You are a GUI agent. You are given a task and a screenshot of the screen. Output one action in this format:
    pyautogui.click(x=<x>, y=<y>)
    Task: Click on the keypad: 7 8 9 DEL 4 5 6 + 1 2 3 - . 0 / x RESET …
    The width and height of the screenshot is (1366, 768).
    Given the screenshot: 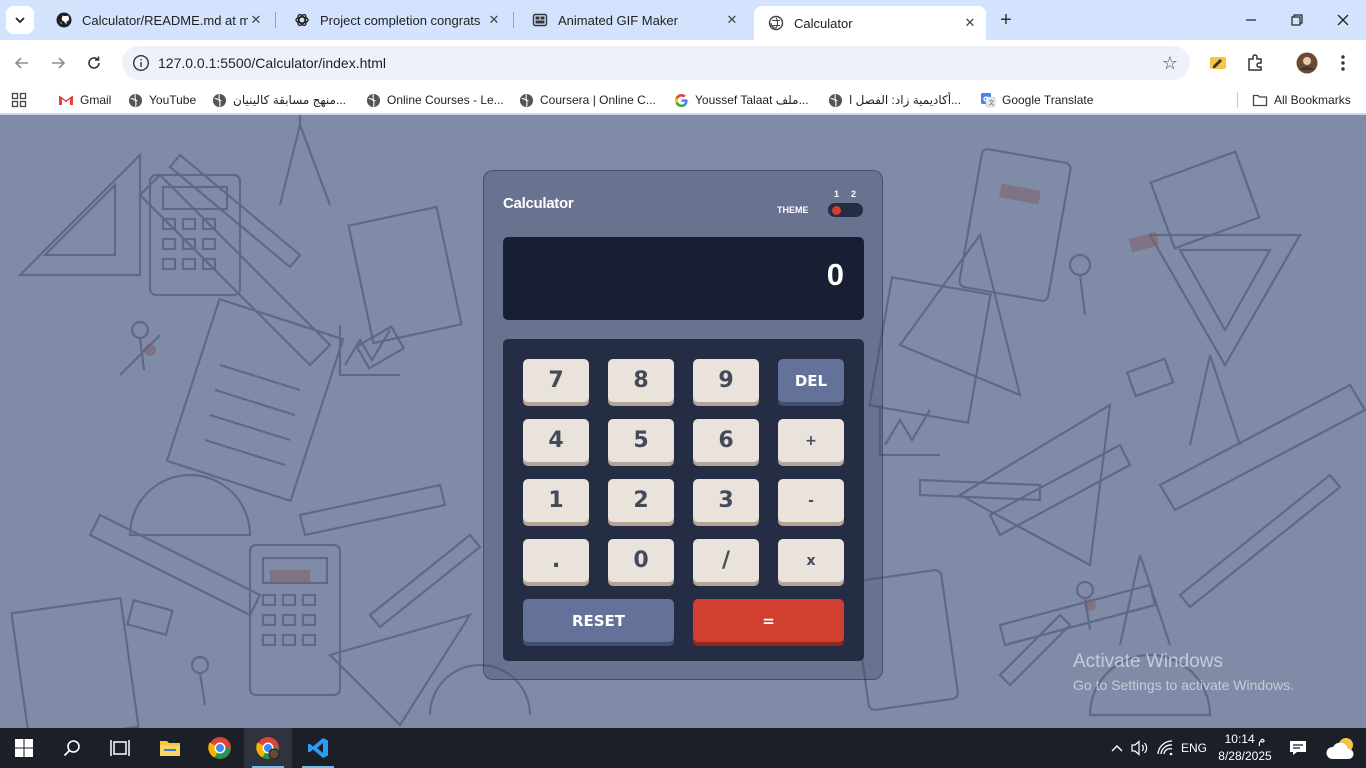 What is the action you would take?
    pyautogui.click(x=683, y=500)
    